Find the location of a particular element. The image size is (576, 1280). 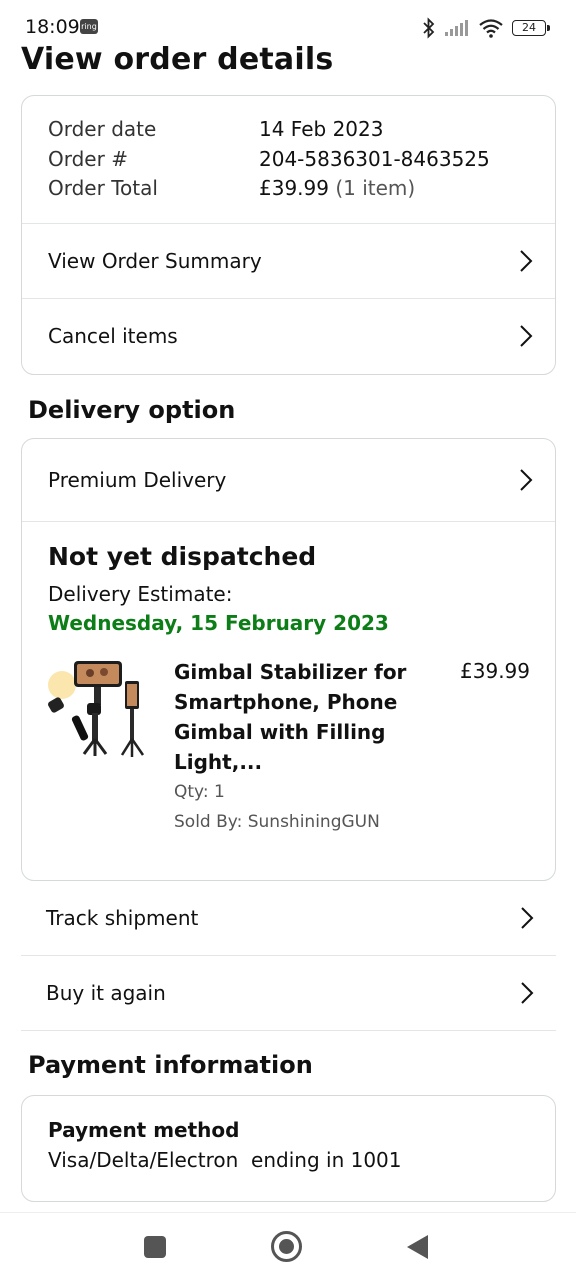

premium-delivery-row: Premium Delivery is located at coordinates (288, 480).